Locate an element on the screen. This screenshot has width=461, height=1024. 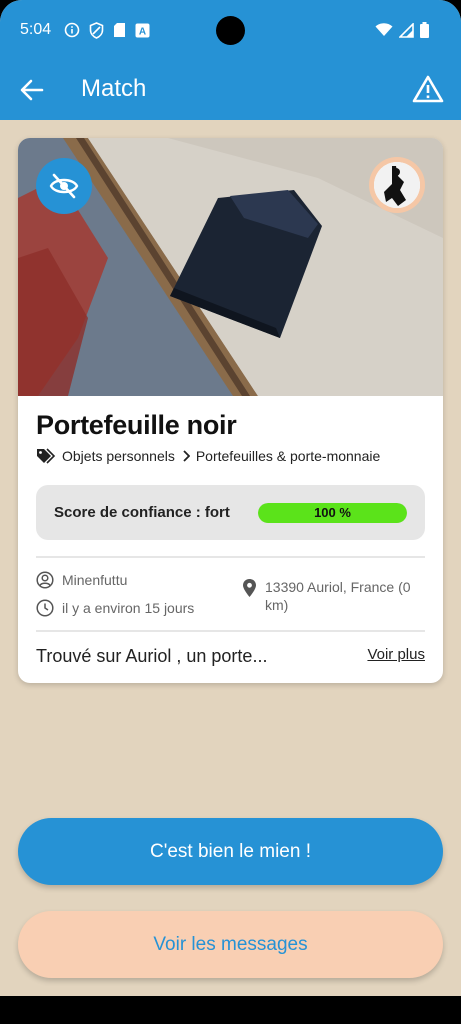
keyboard-a-icon: A is located at coordinates (142, 30).